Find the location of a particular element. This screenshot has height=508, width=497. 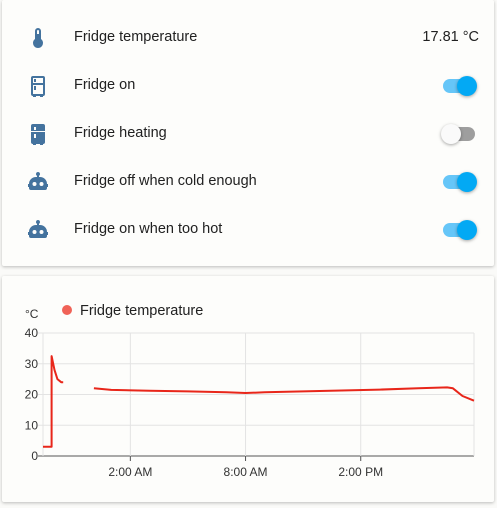

entity-row-fridge-heating: Fridge heating is located at coordinates (248, 134).